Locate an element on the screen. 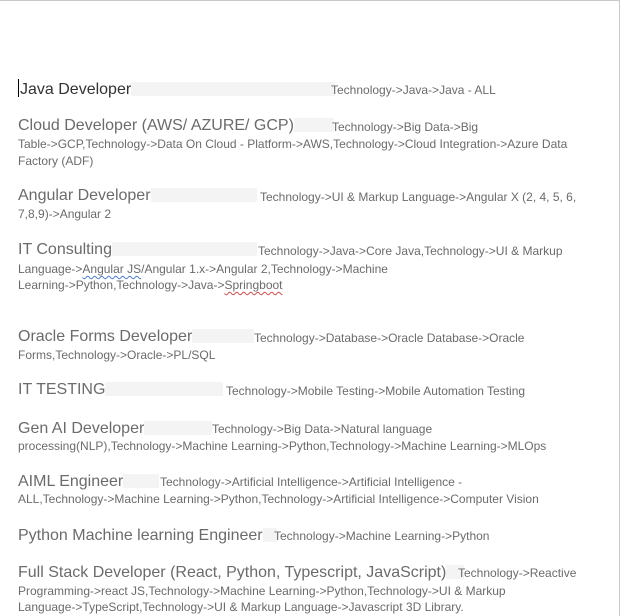 The image size is (623, 616). job-title: Java Developer is located at coordinates (75, 89).